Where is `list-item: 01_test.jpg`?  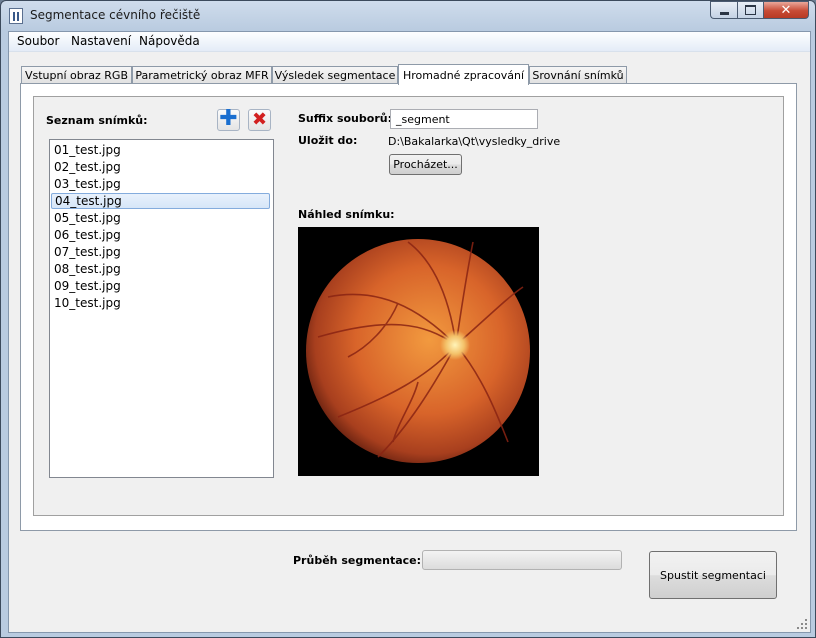 list-item: 01_test.jpg is located at coordinates (160, 150).